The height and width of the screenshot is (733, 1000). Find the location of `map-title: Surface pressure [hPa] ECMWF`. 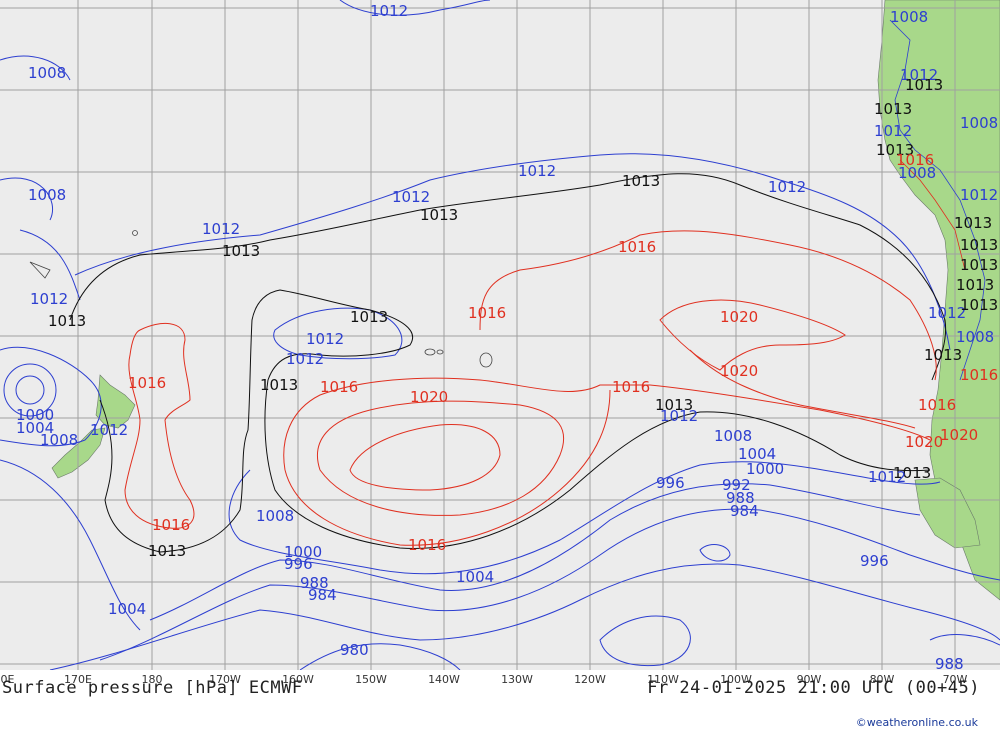

map-title: Surface pressure [hPa] ECMWF is located at coordinates (152, 688).